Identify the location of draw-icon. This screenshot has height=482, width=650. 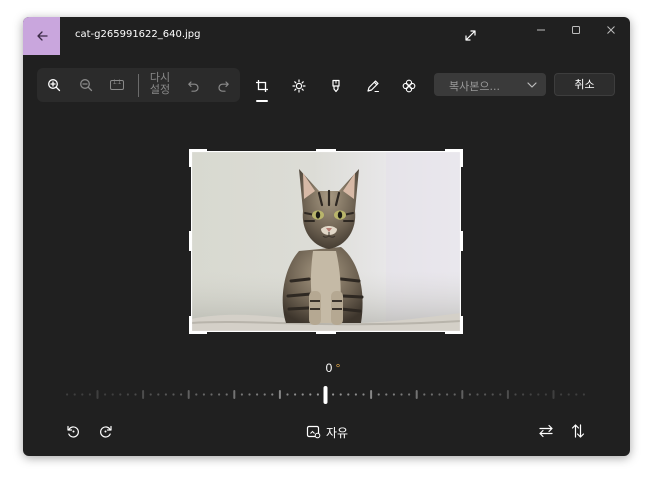
(373, 86).